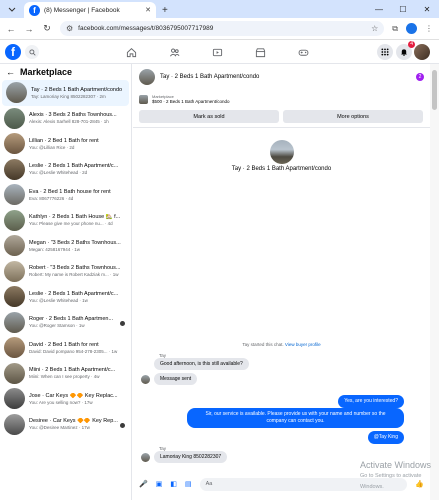 The height and width of the screenshot is (500, 439). I want to click on conversation-preview: You: @Leslie Whitehead · 1w, so click(58, 300).